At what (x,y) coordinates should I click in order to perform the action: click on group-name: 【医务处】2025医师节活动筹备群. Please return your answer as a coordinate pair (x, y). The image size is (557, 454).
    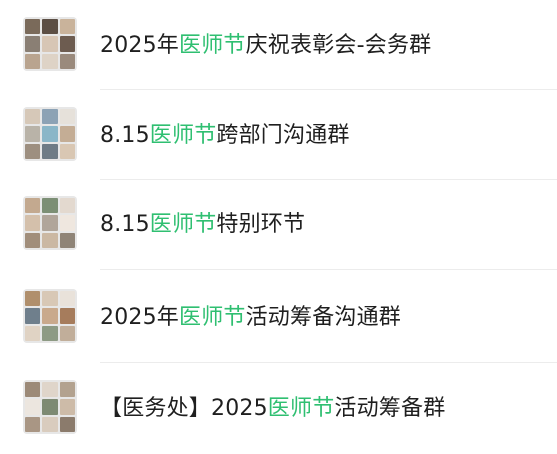
    Looking at the image, I should click on (272, 409).